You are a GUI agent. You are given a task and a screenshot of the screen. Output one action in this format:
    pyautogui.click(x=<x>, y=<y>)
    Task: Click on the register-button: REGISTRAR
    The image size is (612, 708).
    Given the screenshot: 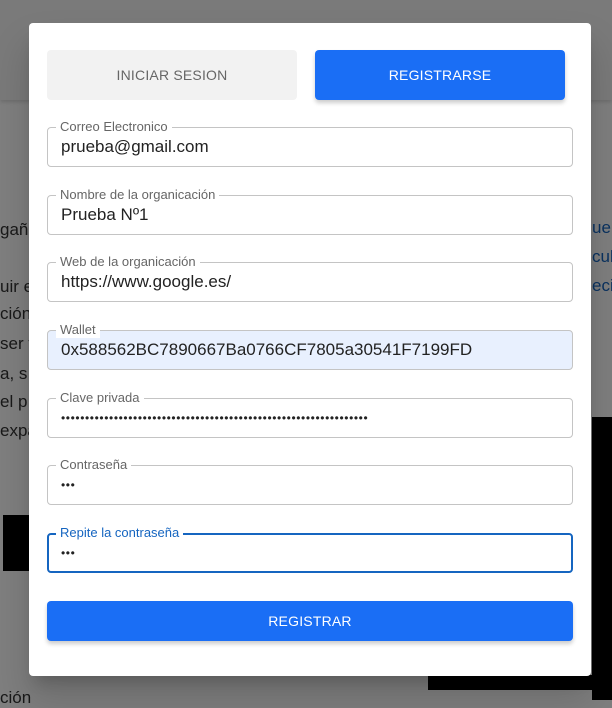 What is the action you would take?
    pyautogui.click(x=310, y=621)
    